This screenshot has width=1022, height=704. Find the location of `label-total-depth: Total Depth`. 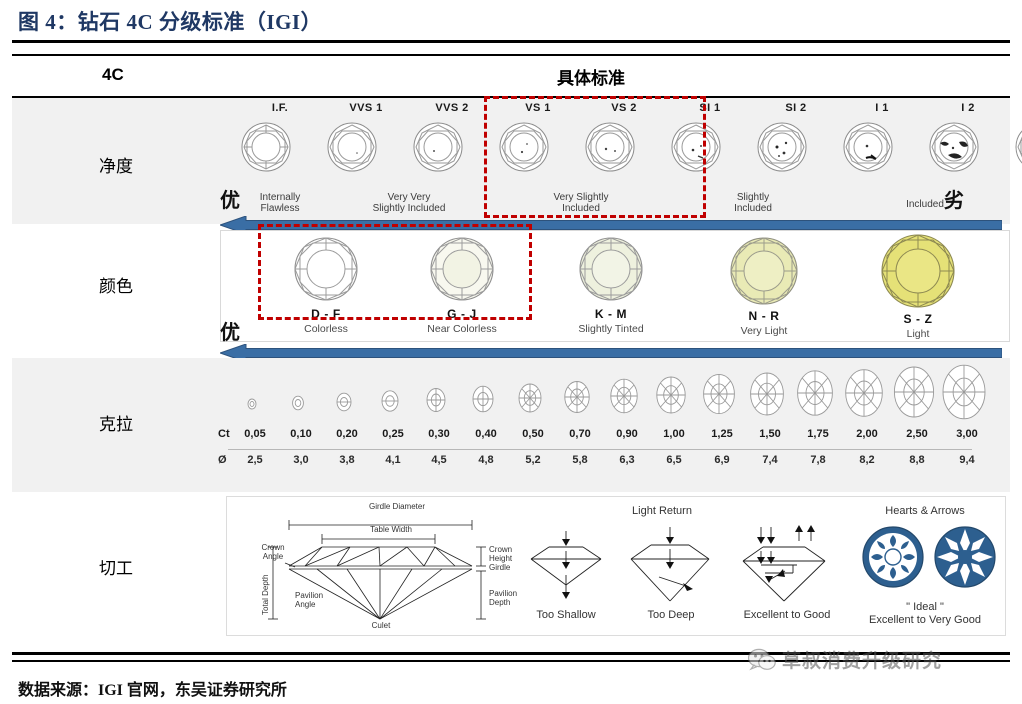

label-total-depth: Total Depth is located at coordinates (265, 594).